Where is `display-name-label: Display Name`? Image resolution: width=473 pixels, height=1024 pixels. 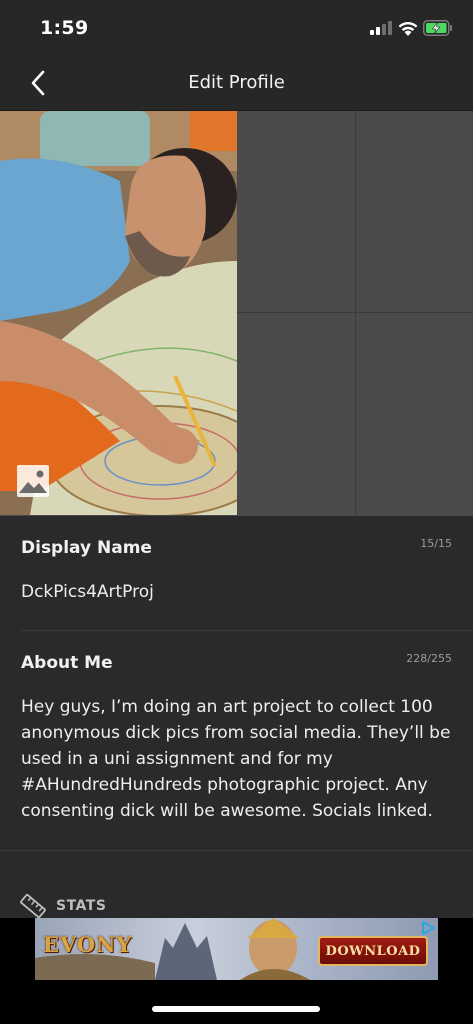 display-name-label: Display Name is located at coordinates (86, 548).